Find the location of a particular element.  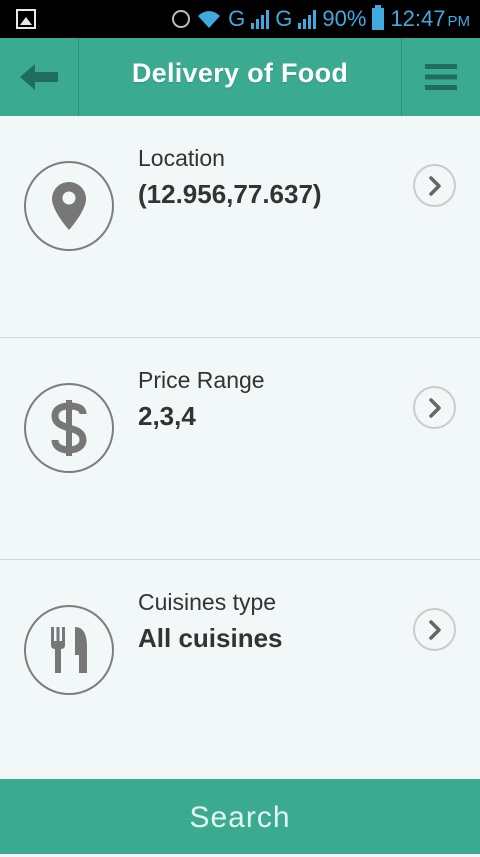

menu-button is located at coordinates (440, 77).